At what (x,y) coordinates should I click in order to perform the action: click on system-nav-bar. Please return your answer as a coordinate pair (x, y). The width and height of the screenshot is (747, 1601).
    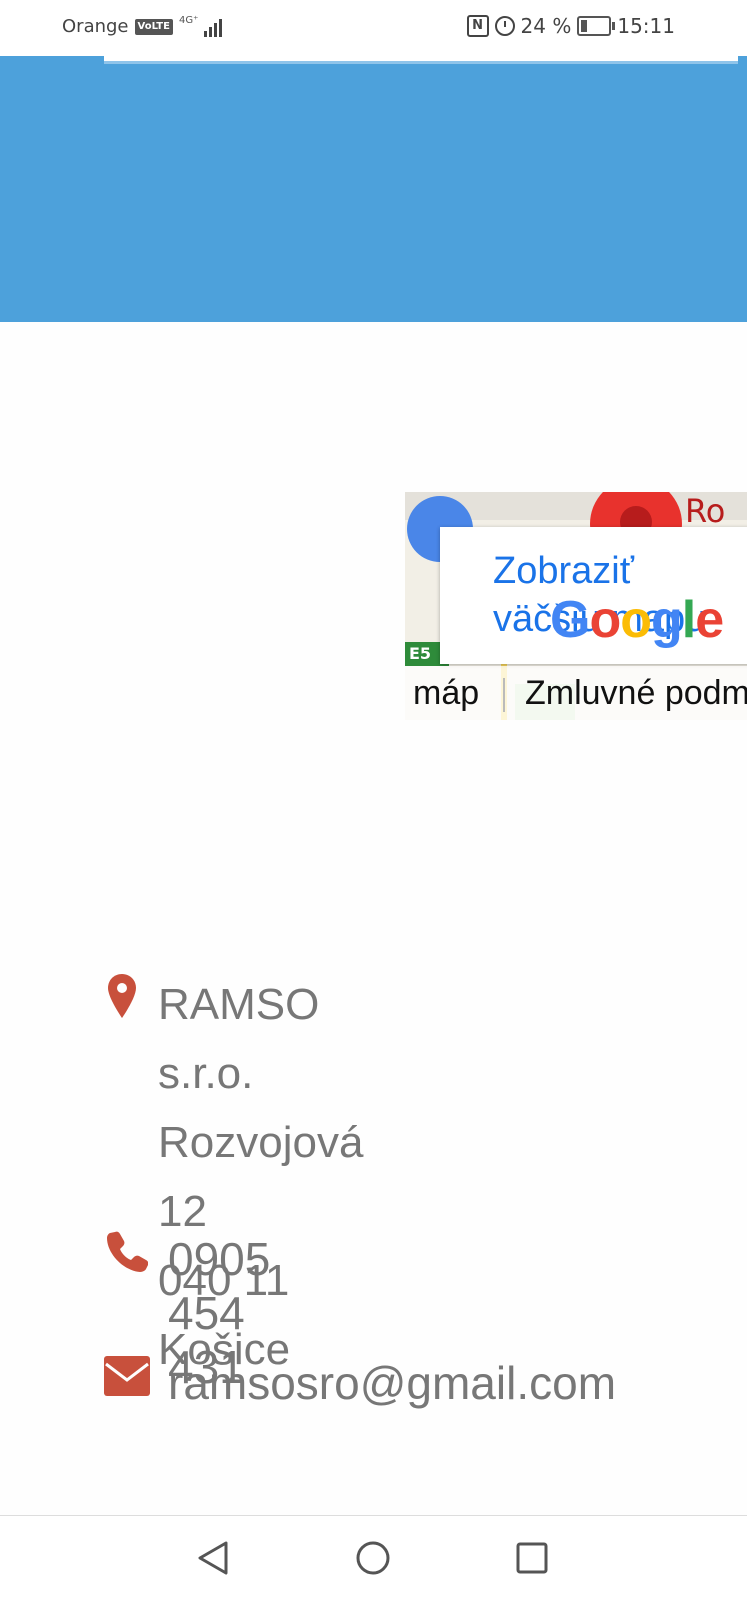
    Looking at the image, I should click on (373, 1558).